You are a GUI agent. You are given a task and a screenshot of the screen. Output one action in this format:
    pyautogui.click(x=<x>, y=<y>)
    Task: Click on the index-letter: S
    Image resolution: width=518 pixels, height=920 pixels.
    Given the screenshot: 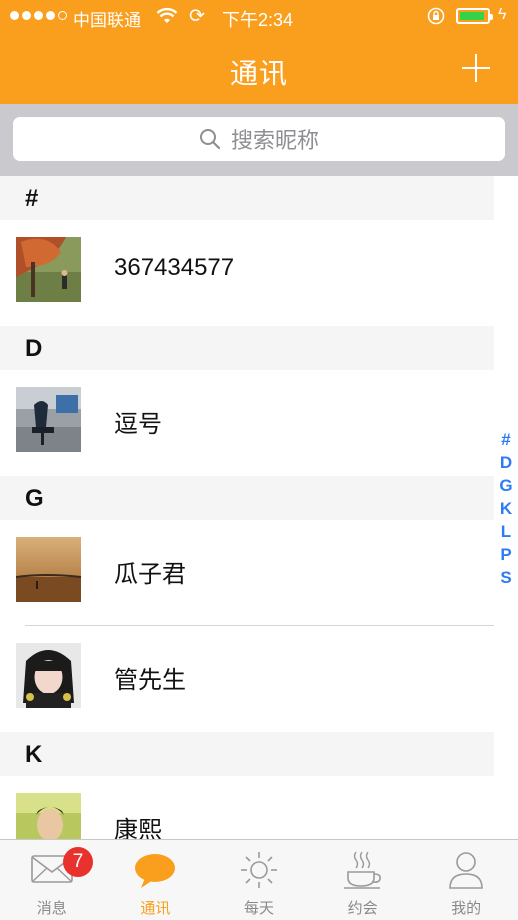 What is the action you would take?
    pyautogui.click(x=505, y=577)
    